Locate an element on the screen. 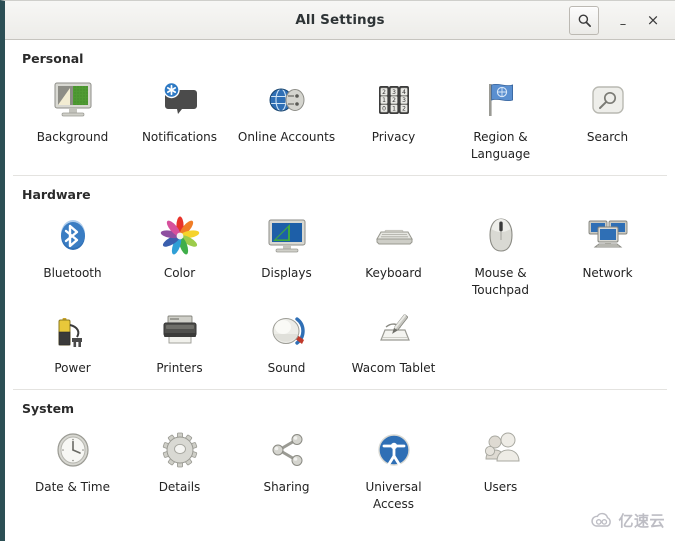  tile-label: Region & Language is located at coordinates (500, 145).